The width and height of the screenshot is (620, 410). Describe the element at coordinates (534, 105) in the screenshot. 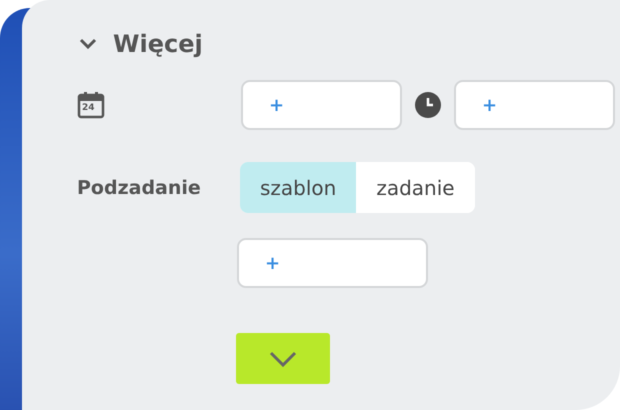

I see `time-input-field: +` at that location.